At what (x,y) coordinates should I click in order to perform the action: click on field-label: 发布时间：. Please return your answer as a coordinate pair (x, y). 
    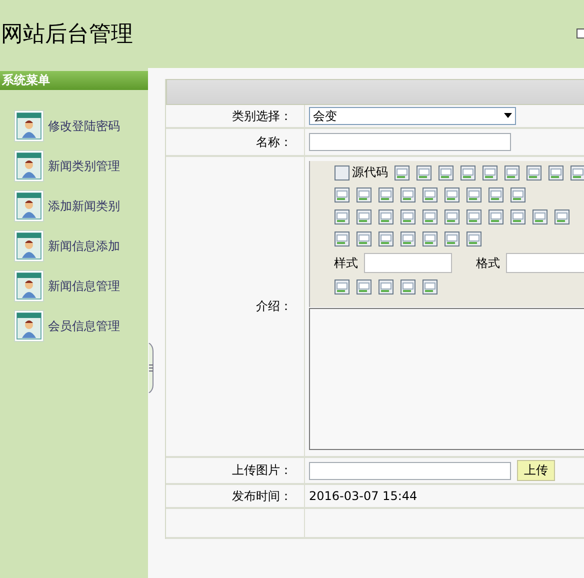
    Looking at the image, I should click on (235, 496).